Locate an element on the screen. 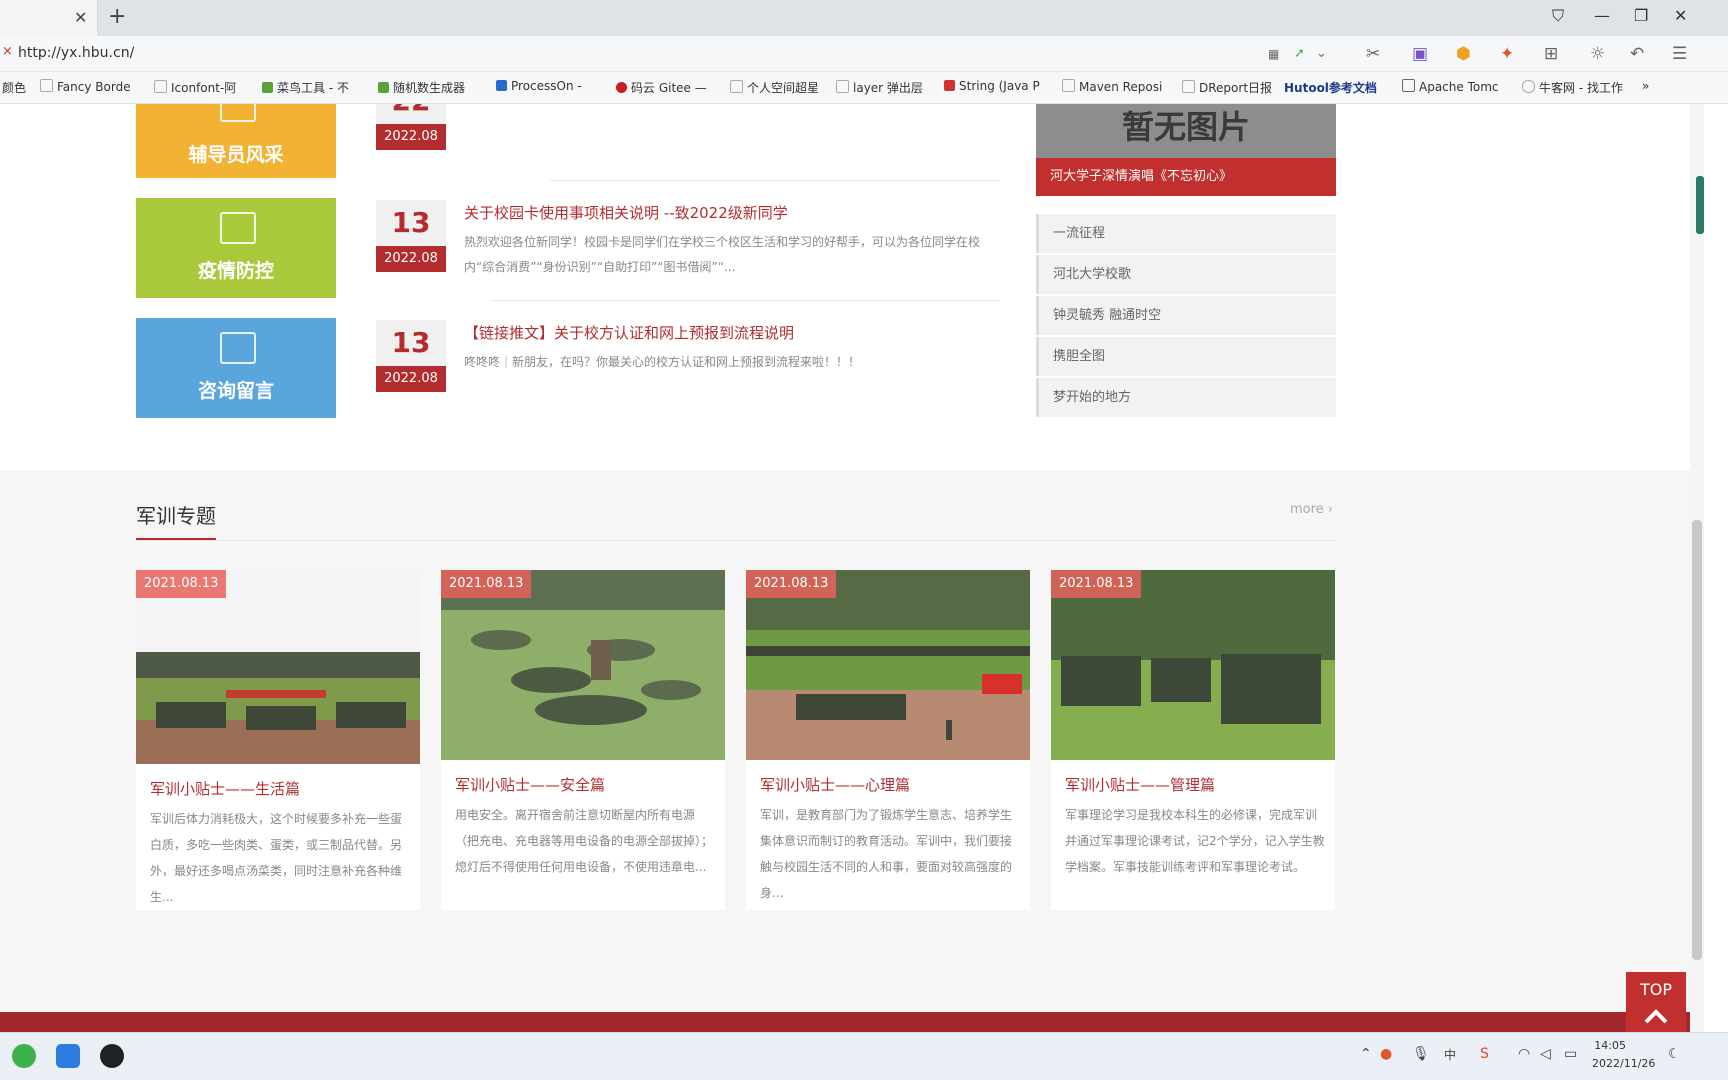  java-icon is located at coordinates (949, 85).